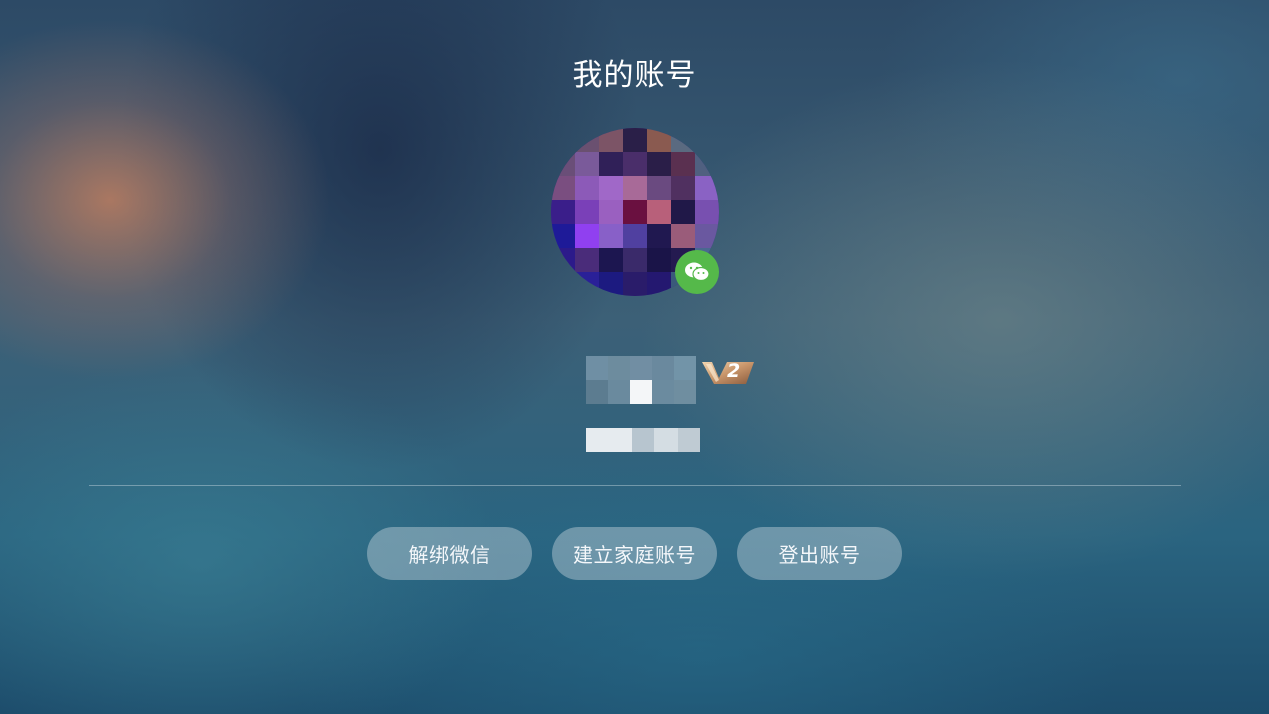  I want to click on account-id-redacted, so click(643, 440).